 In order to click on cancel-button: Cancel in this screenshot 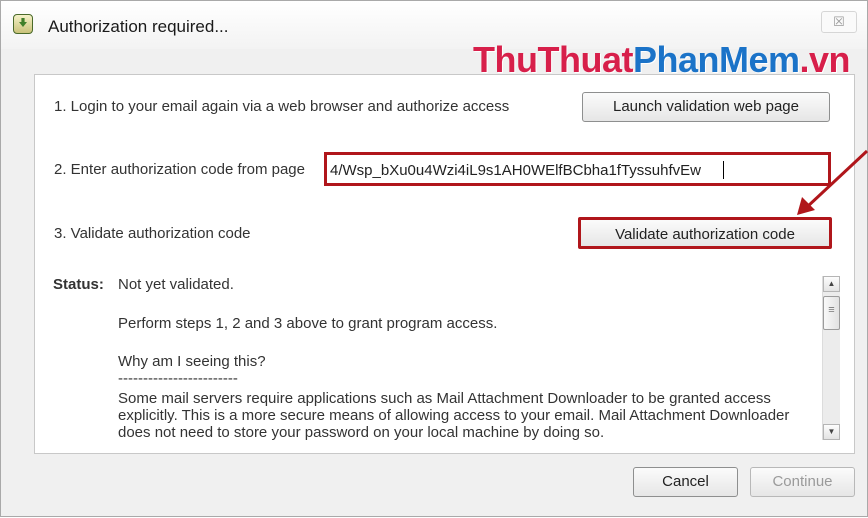, I will do `click(685, 482)`.